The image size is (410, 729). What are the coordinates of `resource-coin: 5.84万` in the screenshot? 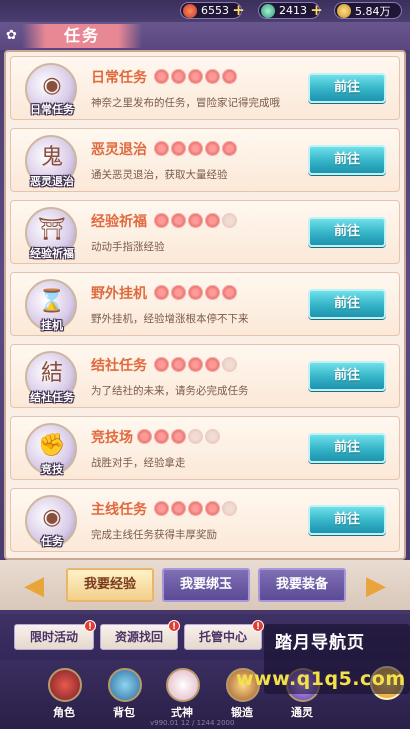 It's located at (368, 10).